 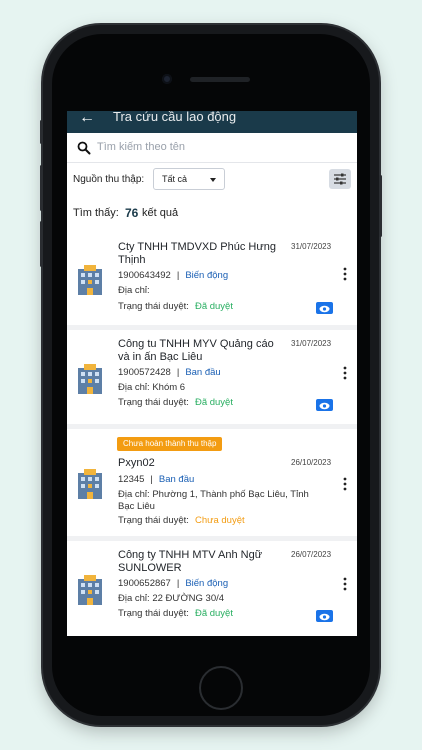 I want to click on date-label: 26/07/2023, so click(x=311, y=554).